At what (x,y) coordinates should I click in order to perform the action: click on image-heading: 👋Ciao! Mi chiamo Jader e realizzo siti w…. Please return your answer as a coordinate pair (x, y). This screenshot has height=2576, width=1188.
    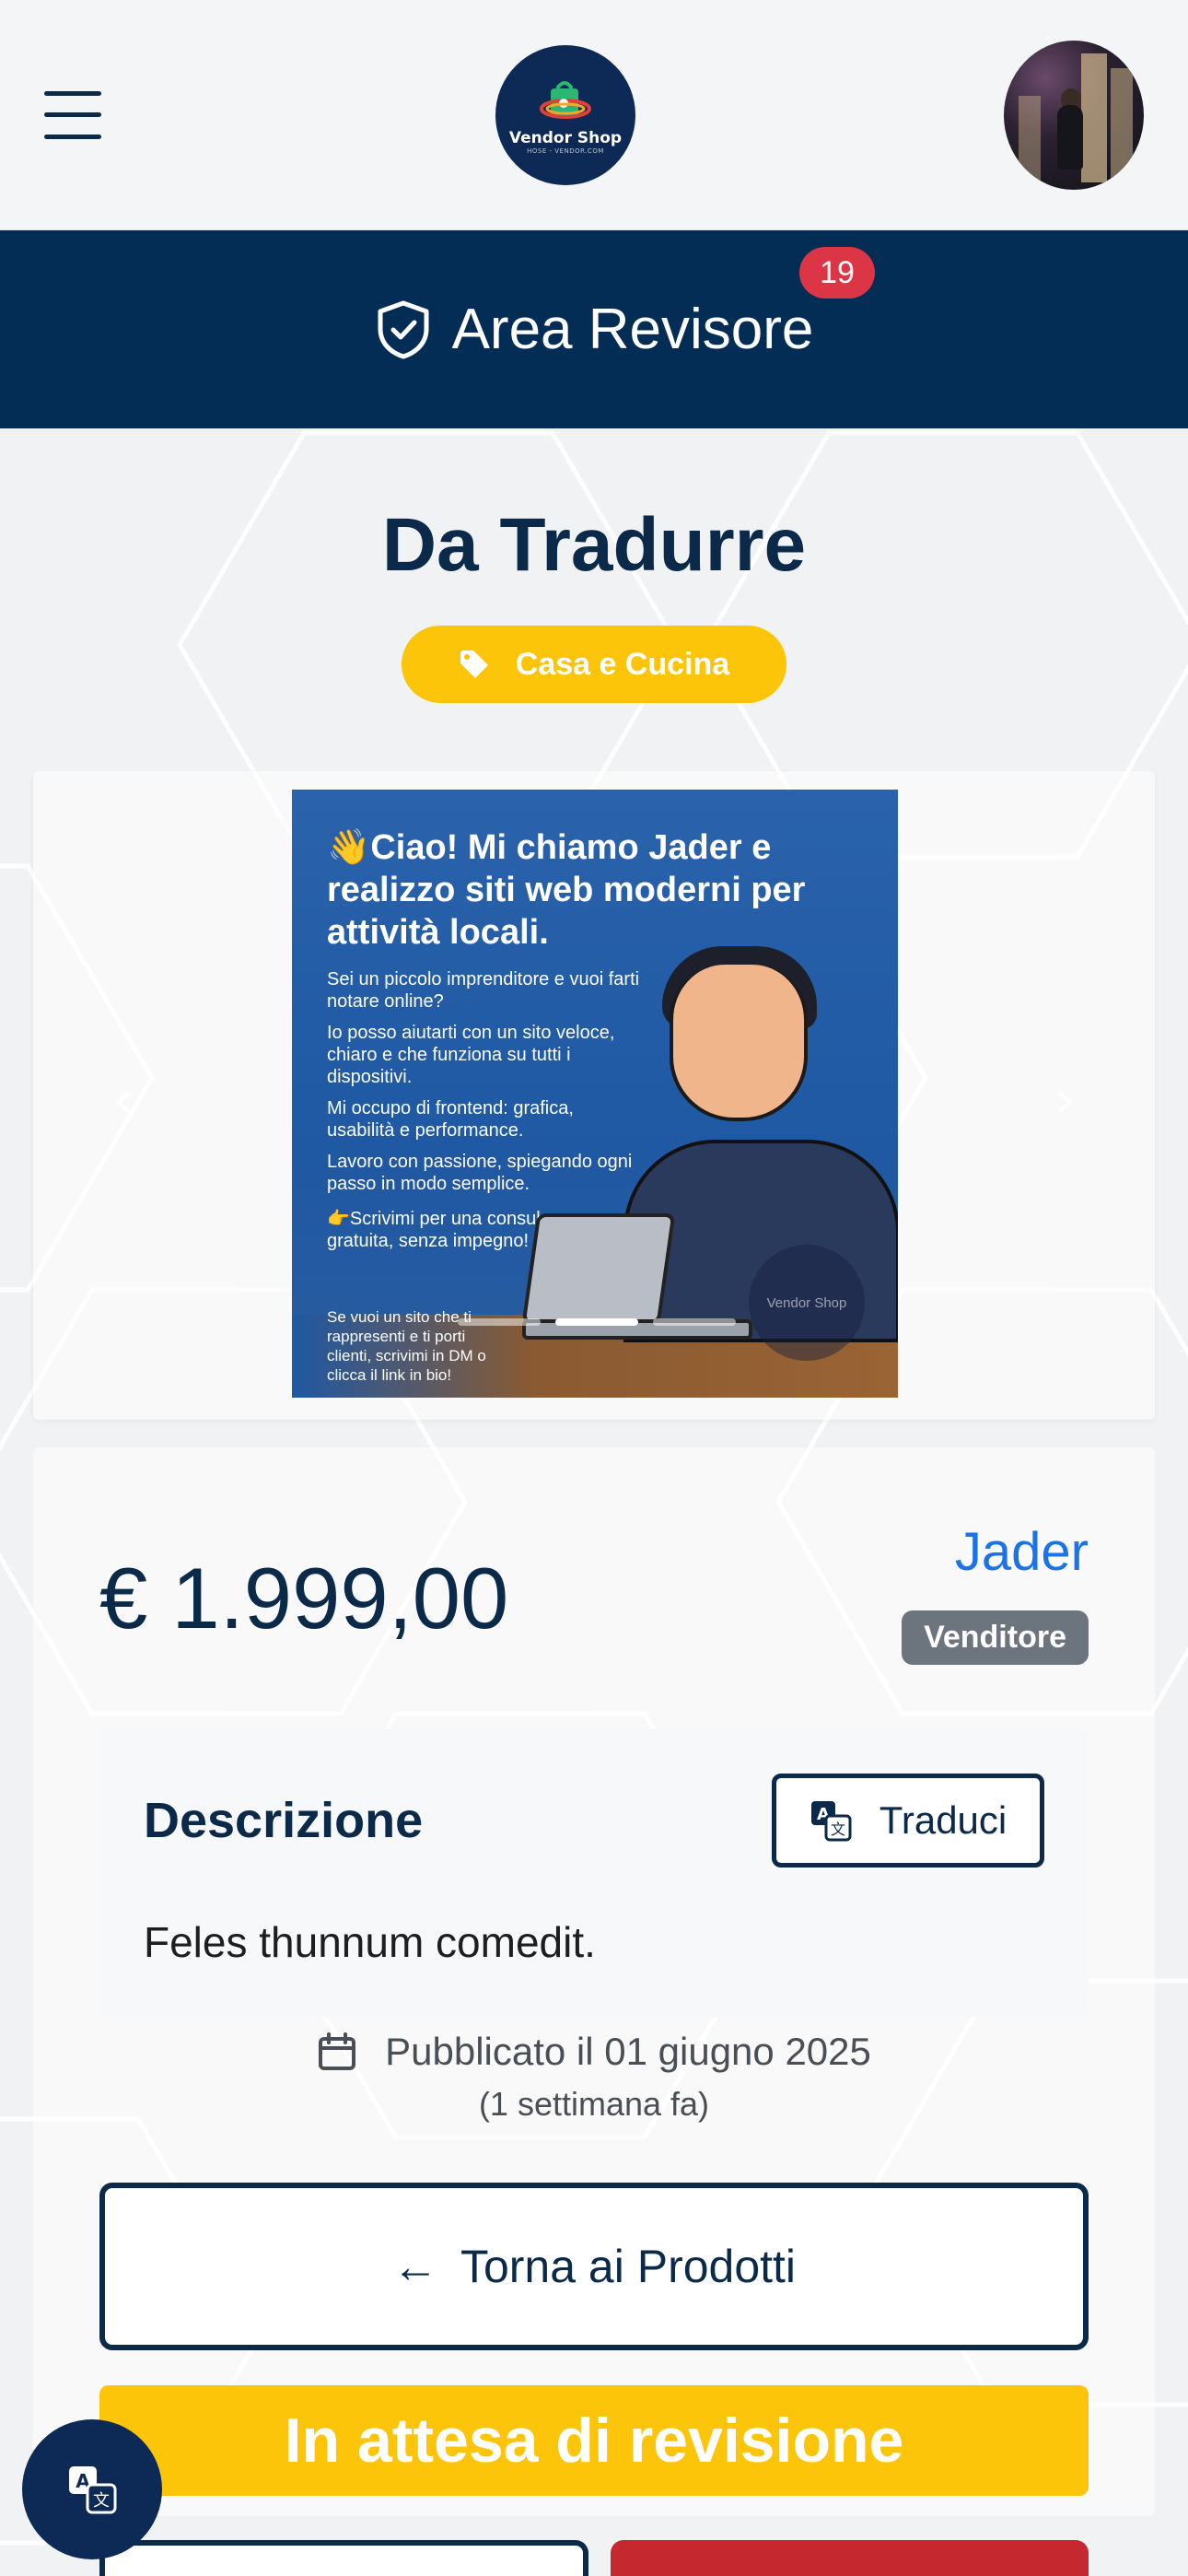
    Looking at the image, I should click on (566, 890).